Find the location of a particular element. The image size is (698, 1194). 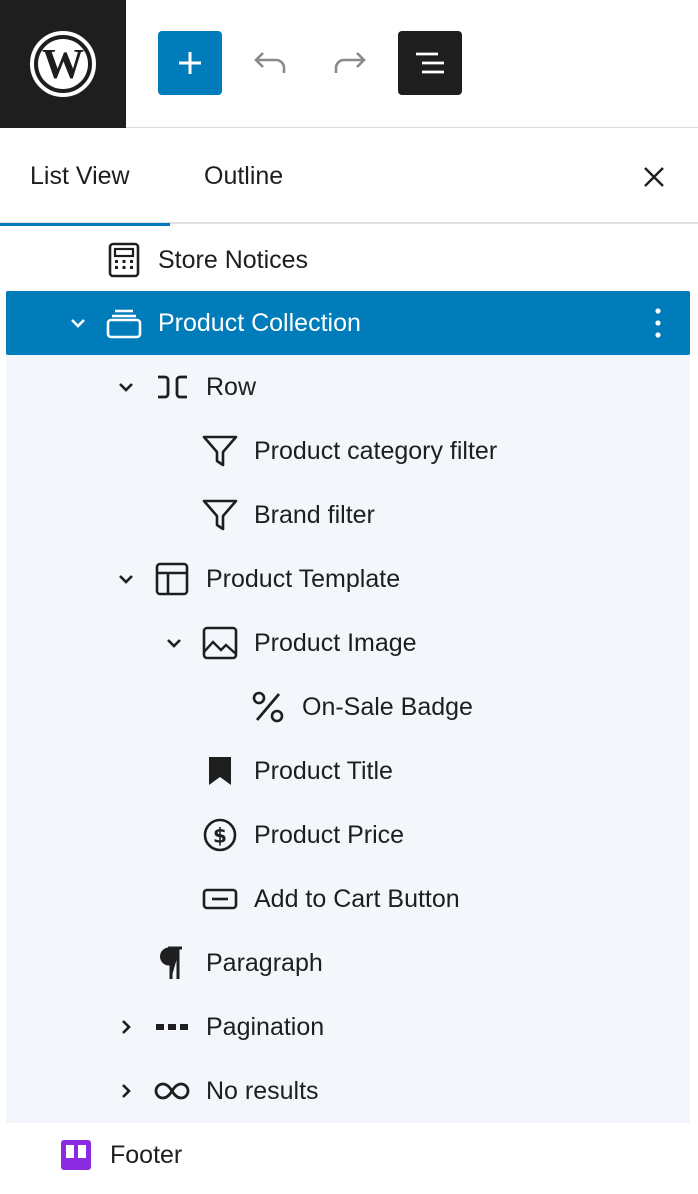

close-sidebar-button is located at coordinates (654, 177).